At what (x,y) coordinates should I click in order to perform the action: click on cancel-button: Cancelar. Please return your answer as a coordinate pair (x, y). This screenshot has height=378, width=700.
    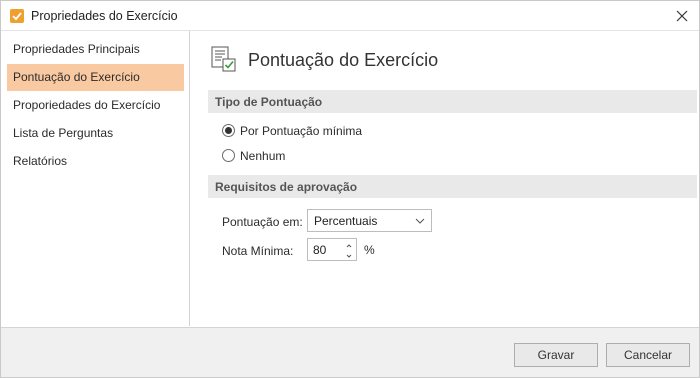
    Looking at the image, I should click on (648, 355).